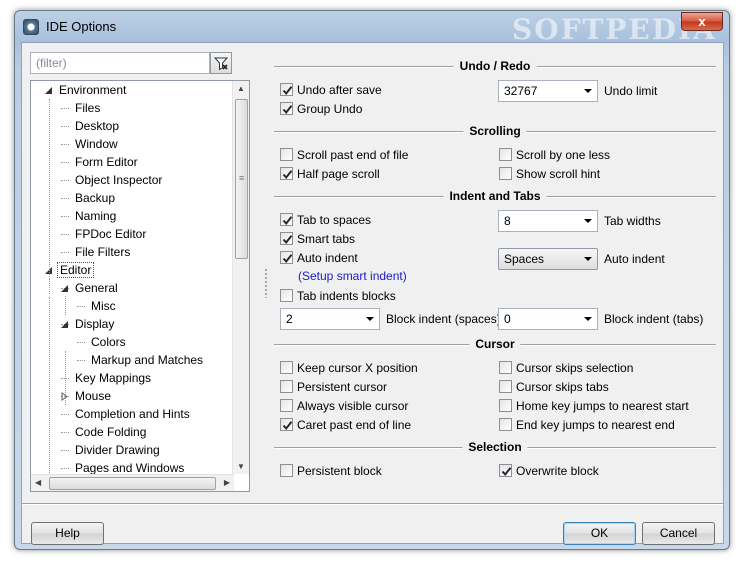 The width and height of the screenshot is (750, 570). What do you see at coordinates (132, 414) in the screenshot?
I see `tree-item: Completion and Hints` at bounding box center [132, 414].